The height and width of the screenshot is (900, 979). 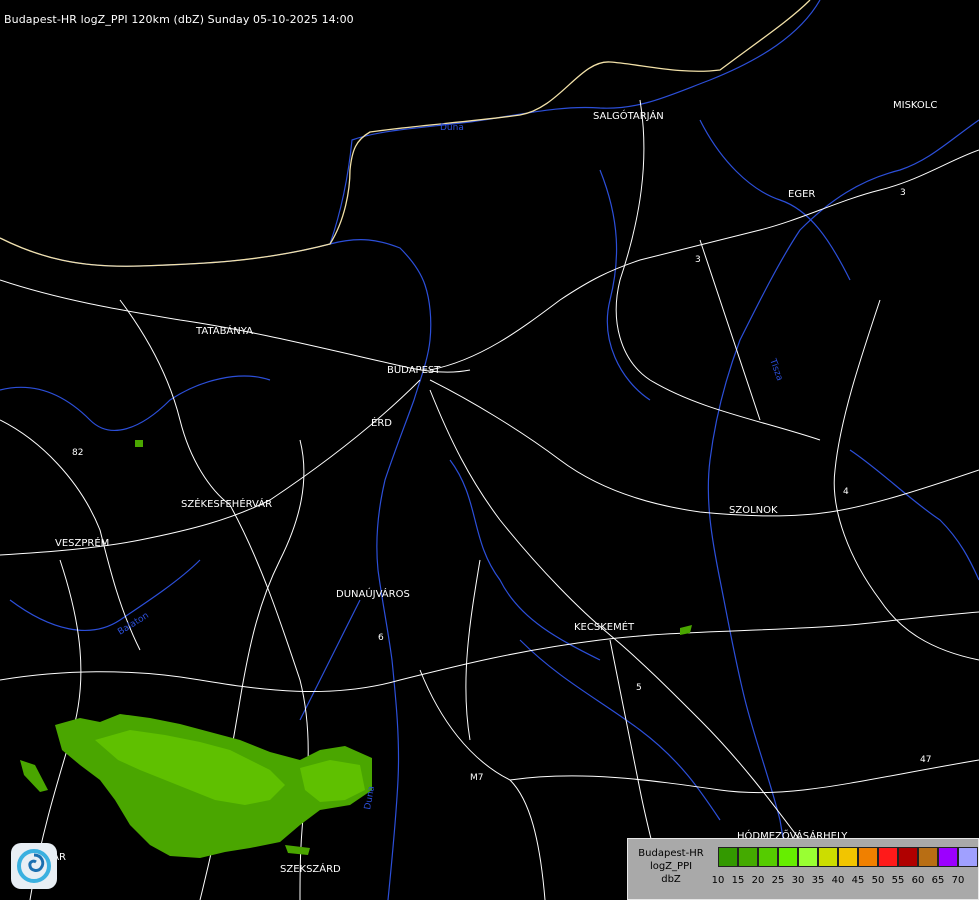 What do you see at coordinates (898, 880) in the screenshot?
I see `legend-tick: 55` at bounding box center [898, 880].